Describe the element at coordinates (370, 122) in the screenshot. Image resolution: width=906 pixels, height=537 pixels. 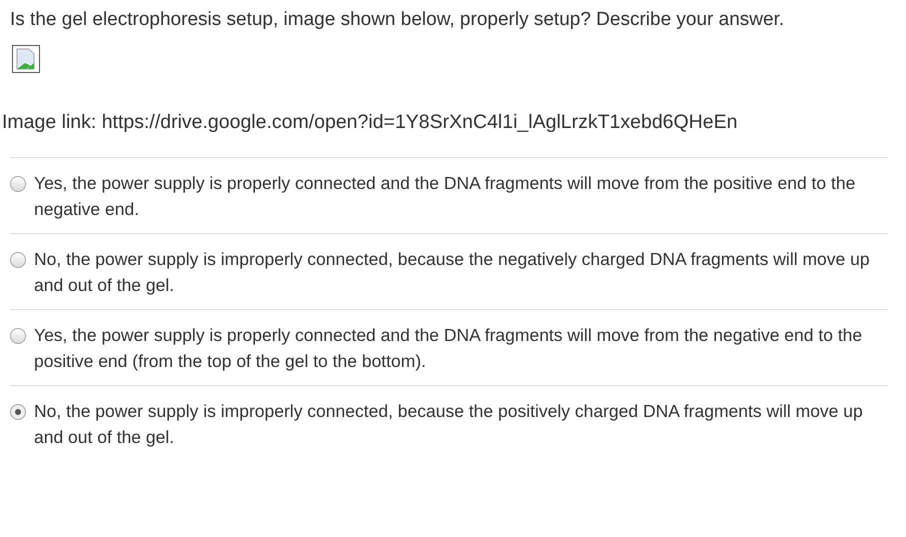
I see `image-link-text: Image link: https://drive.google.com/open?id=1Y8SrXnC4l1i_lAglLrzkT1xebd6QHeEn` at that location.